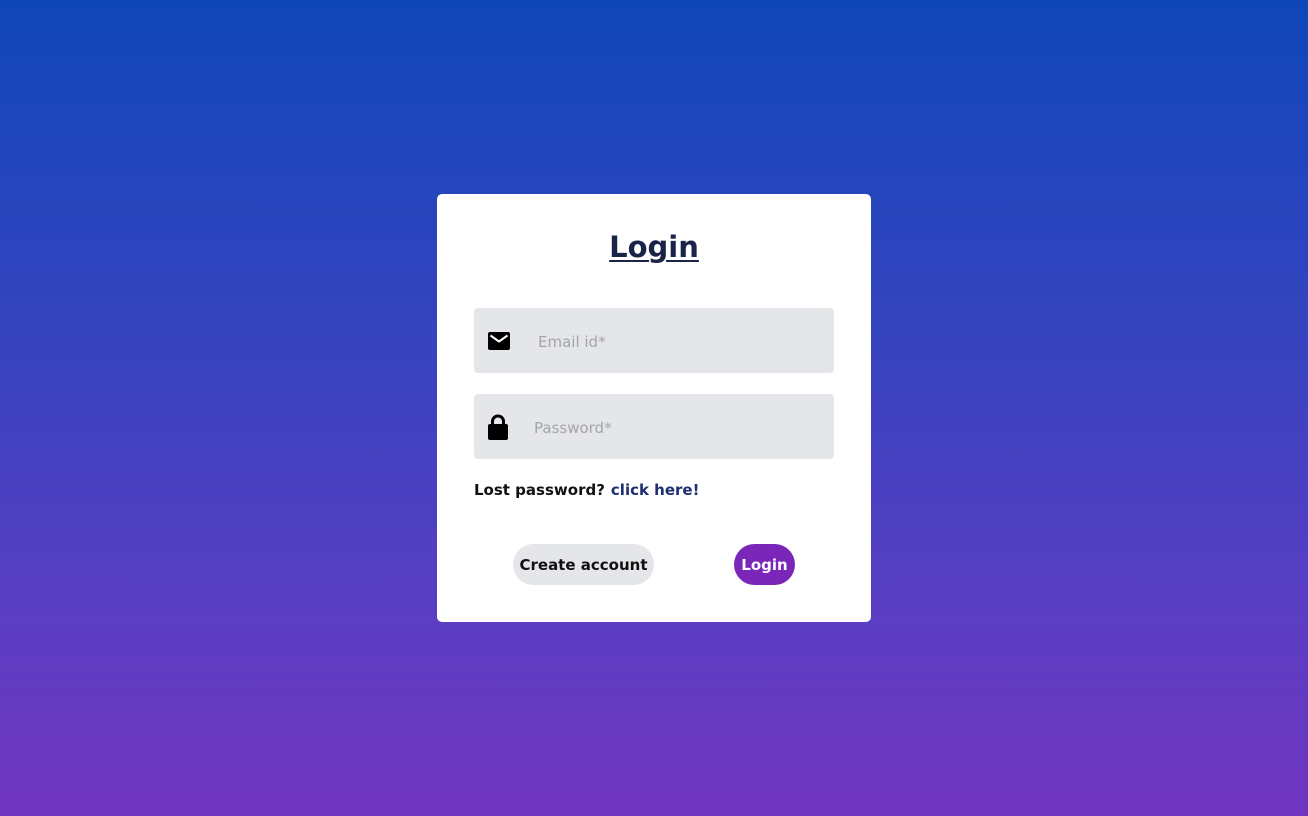 The image size is (1308, 816). I want to click on password-field-container, so click(654, 427).